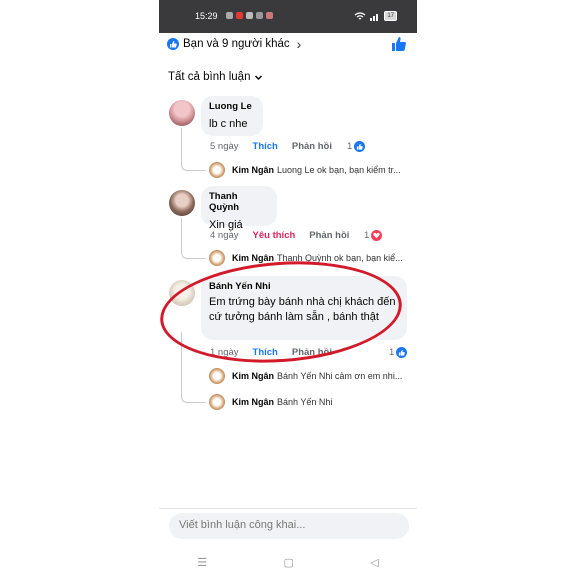 The width and height of the screenshot is (576, 576). Describe the element at coordinates (209, 77) in the screenshot. I see `filter-label: Tất cả bình luận` at that location.